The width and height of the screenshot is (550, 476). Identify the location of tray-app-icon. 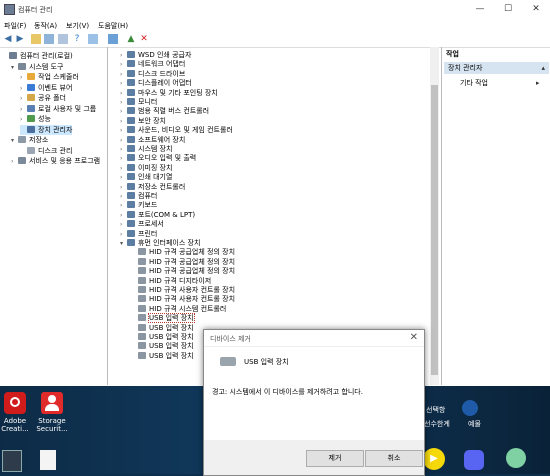
(470, 408).